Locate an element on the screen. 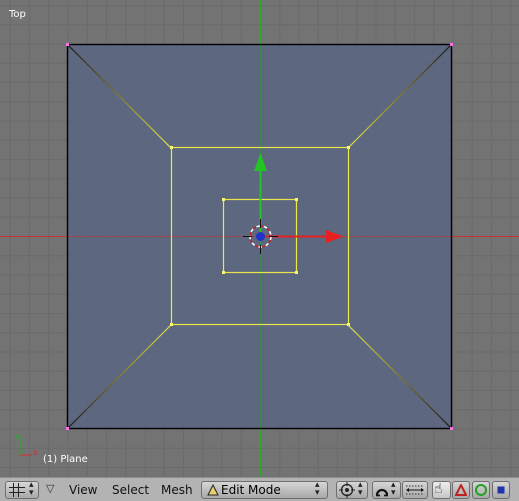  hand-icon: ☝ is located at coordinates (438, 489).